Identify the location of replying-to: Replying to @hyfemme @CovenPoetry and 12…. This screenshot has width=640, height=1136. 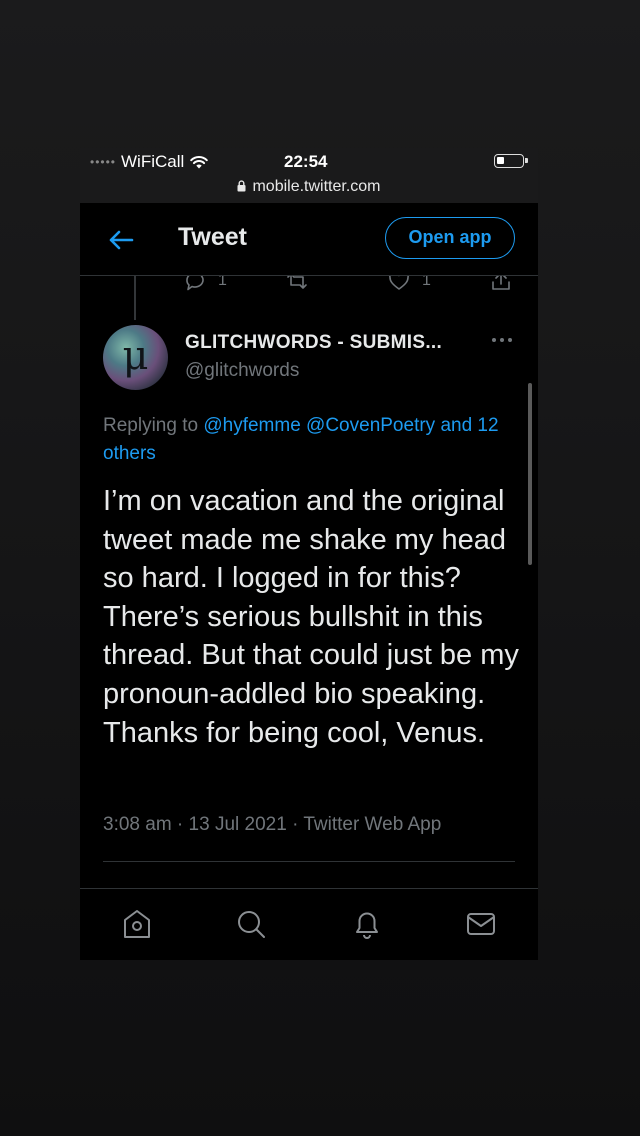
(308, 440).